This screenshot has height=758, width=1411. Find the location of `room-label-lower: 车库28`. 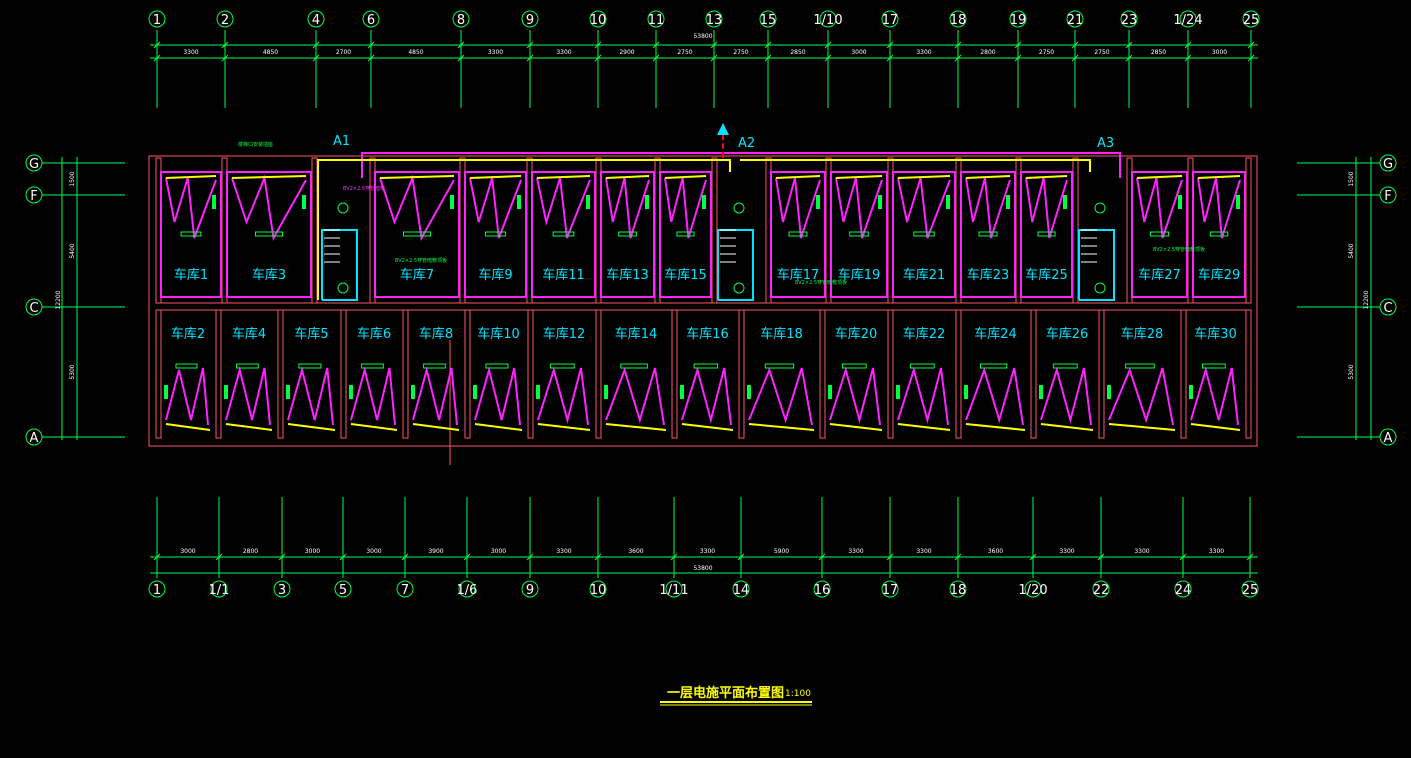

room-label-lower: 车库28 is located at coordinates (1142, 334).